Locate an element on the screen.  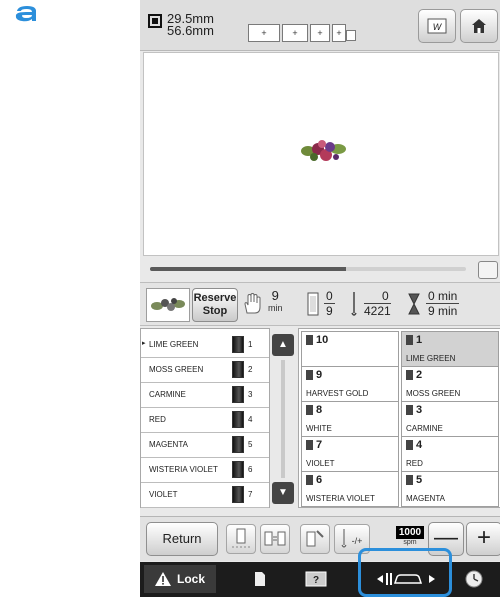
mirror-button: W is located at coordinates (437, 26).